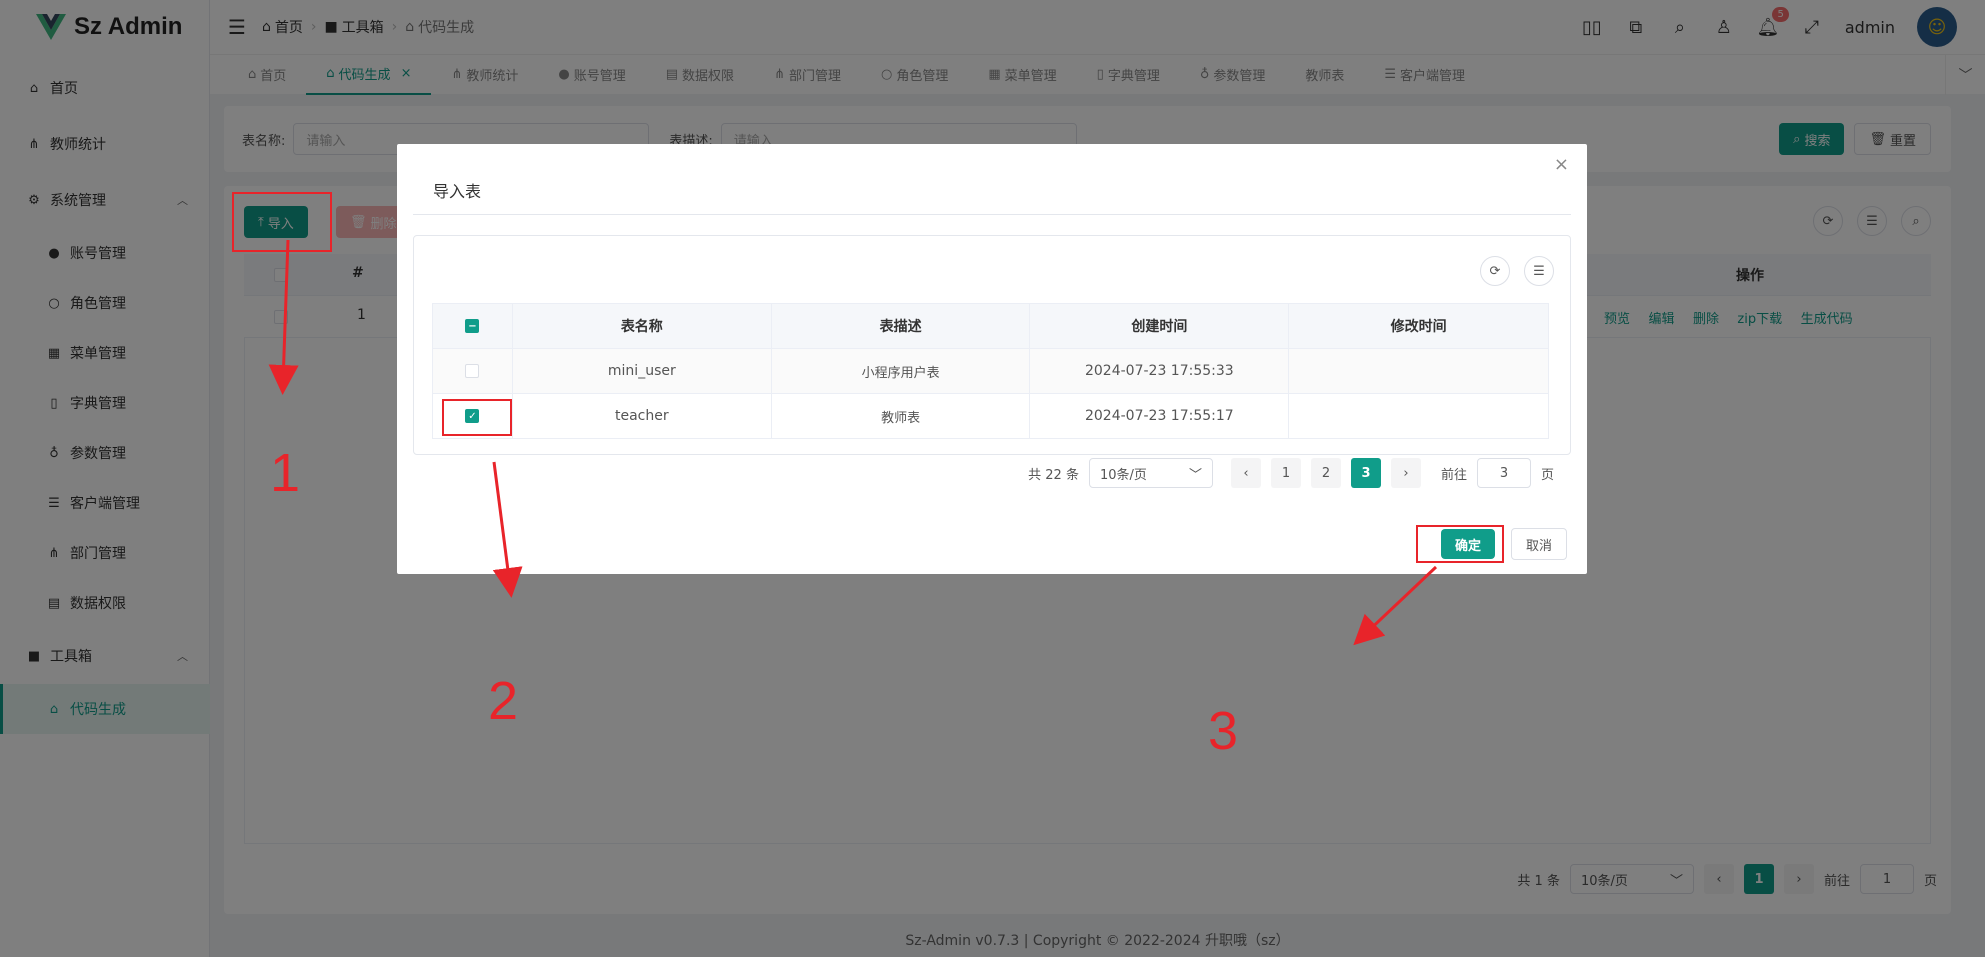 This screenshot has height=957, width=1985. What do you see at coordinates (1150, 473) in the screenshot?
I see `page-size-select: 10条/页﹀` at bounding box center [1150, 473].